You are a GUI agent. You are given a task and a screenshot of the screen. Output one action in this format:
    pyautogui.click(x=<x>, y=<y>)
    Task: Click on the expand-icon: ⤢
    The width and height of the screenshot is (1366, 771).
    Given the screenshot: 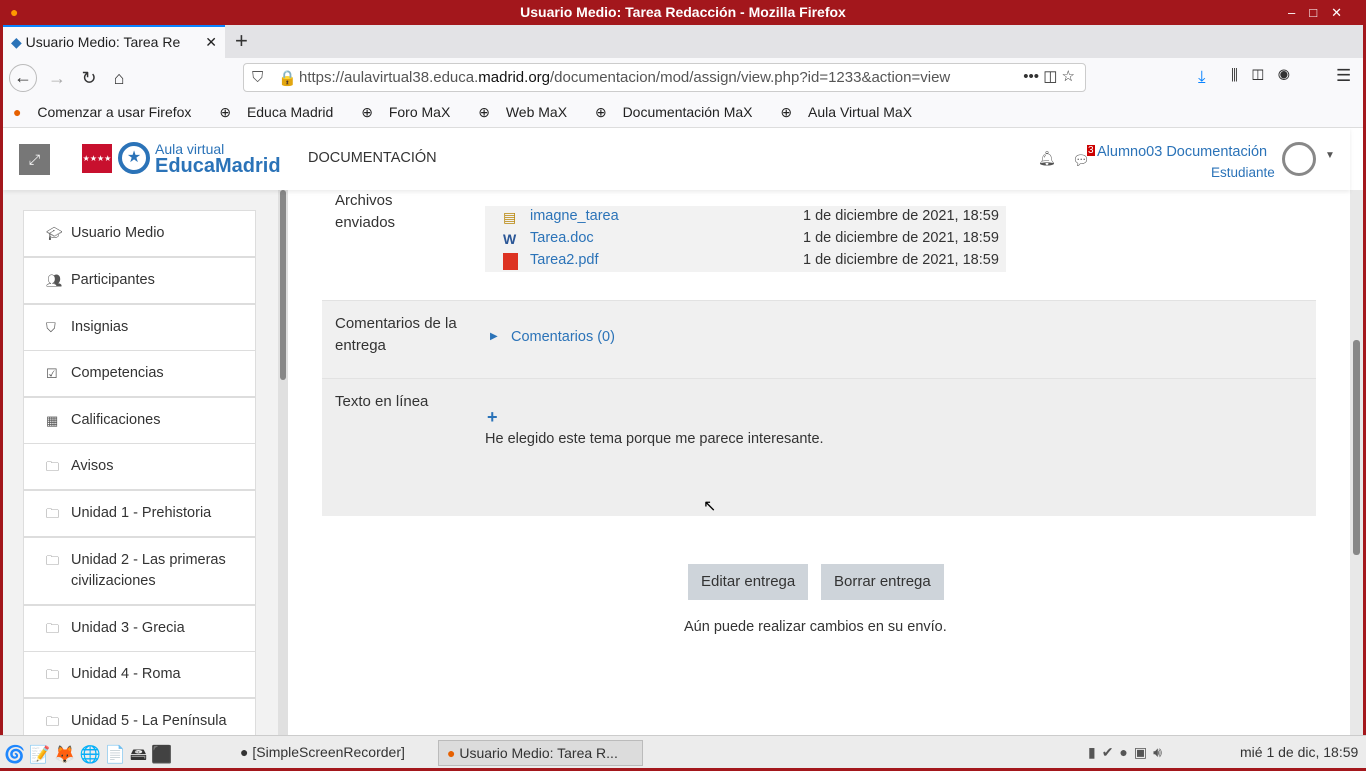 What is the action you would take?
    pyautogui.click(x=34, y=159)
    